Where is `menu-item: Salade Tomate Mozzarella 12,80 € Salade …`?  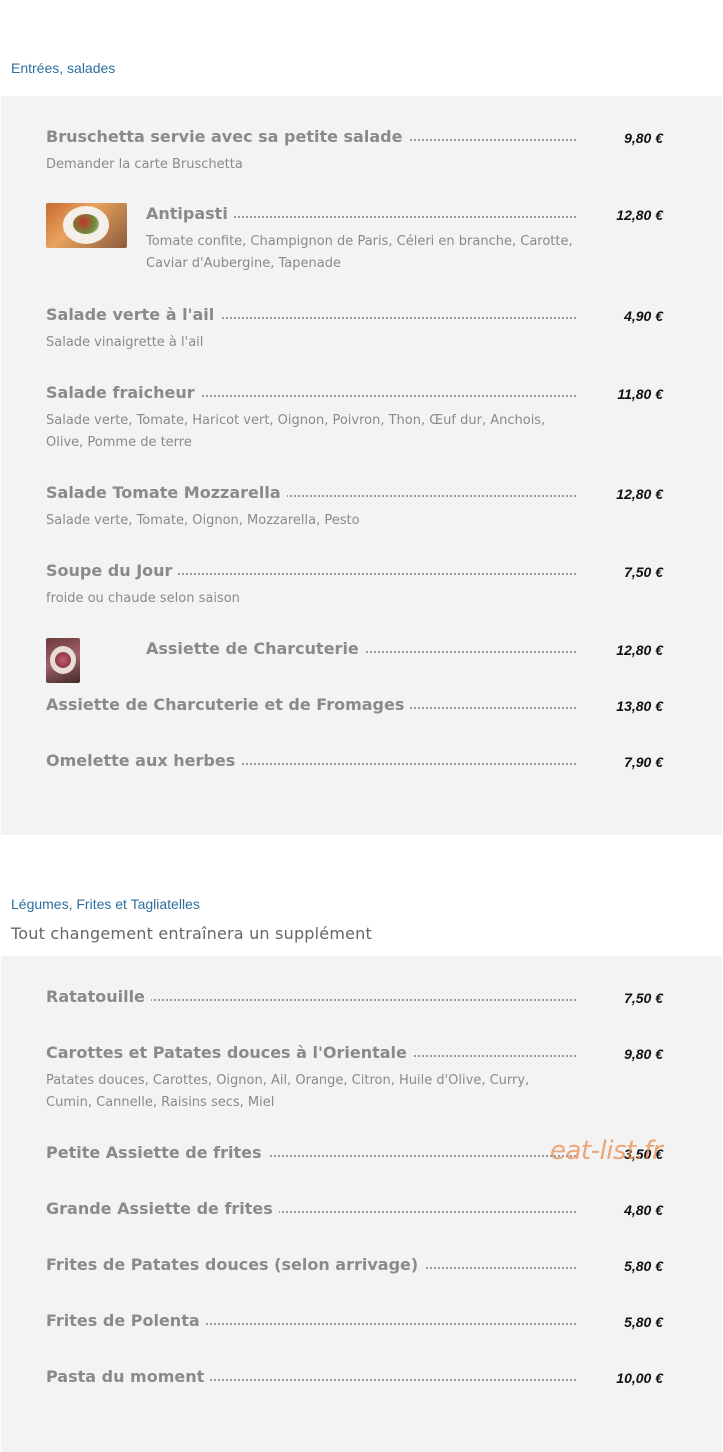
menu-item: Salade Tomate Mozzarella 12,80 € Salade … is located at coordinates (356, 507).